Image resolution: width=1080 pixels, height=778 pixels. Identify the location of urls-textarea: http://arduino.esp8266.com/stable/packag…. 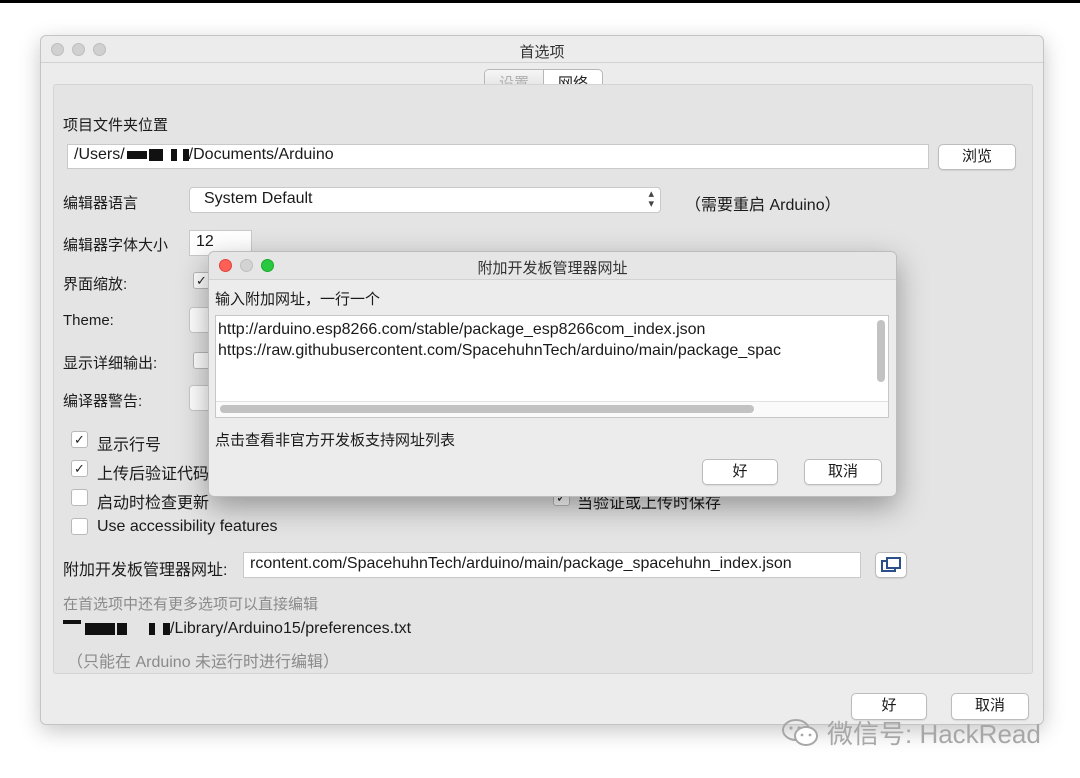
(552, 366).